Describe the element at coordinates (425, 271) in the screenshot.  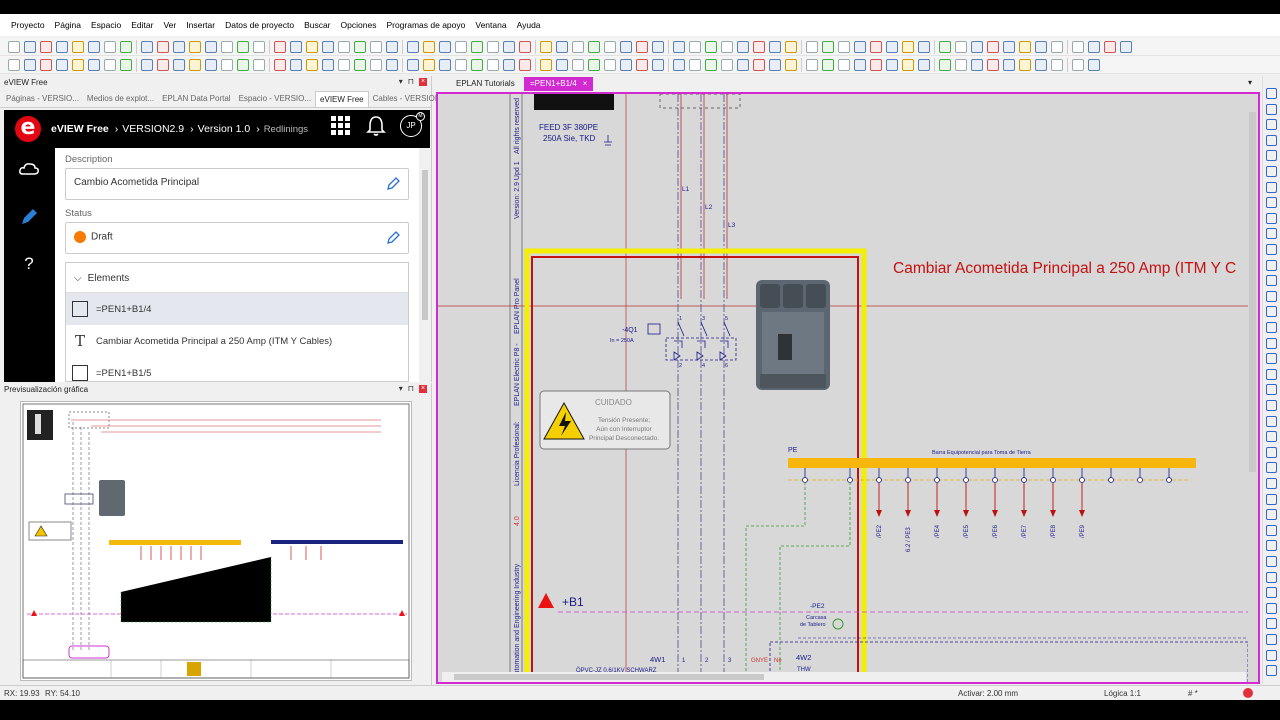
I see `eview-scrollbar` at that location.